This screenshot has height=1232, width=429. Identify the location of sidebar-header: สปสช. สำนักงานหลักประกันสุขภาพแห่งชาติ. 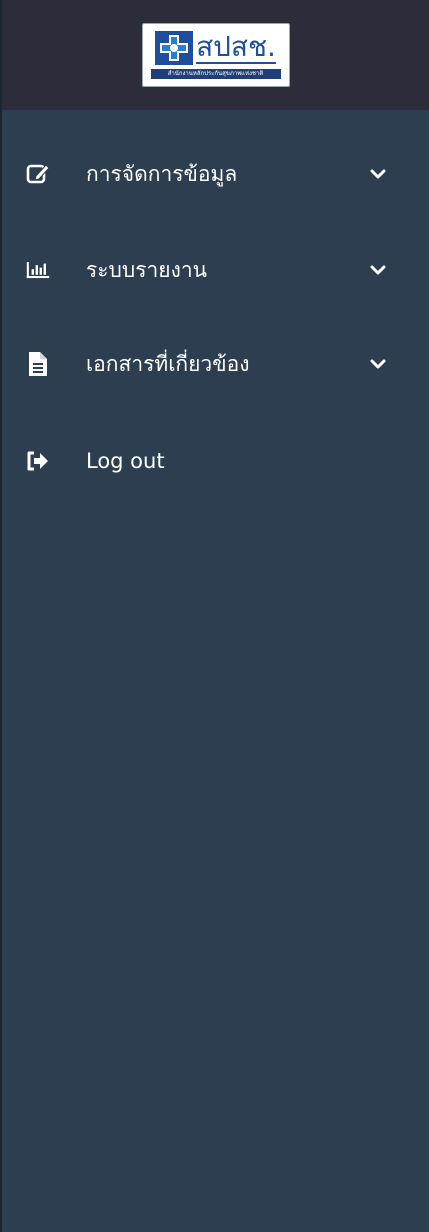
(215, 55).